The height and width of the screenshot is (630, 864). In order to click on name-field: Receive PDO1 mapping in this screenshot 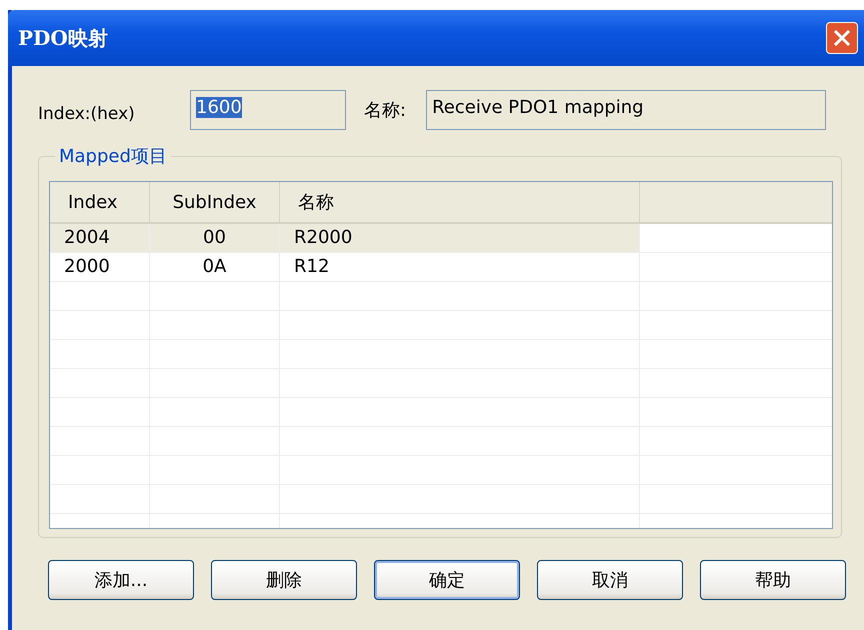, I will do `click(626, 110)`.